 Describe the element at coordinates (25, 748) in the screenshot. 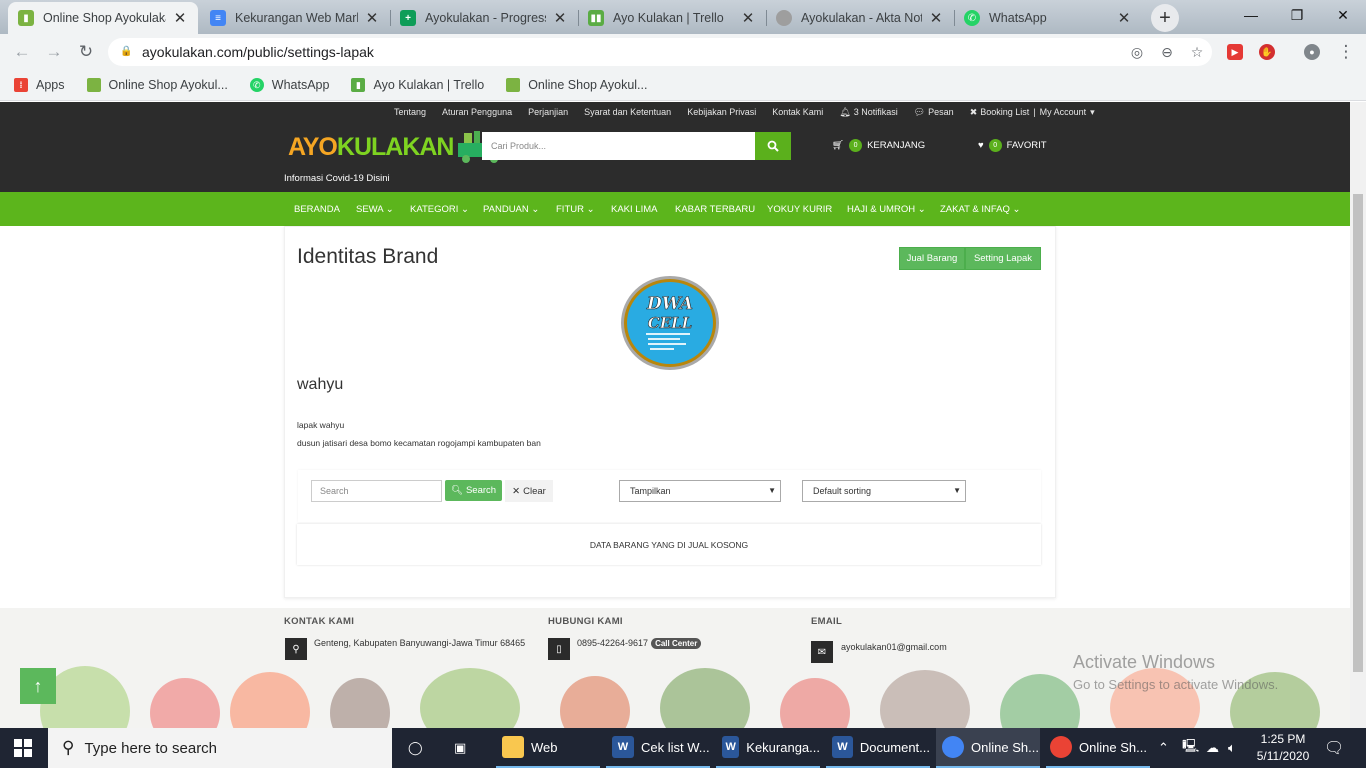

I see `windows-start-icon` at that location.